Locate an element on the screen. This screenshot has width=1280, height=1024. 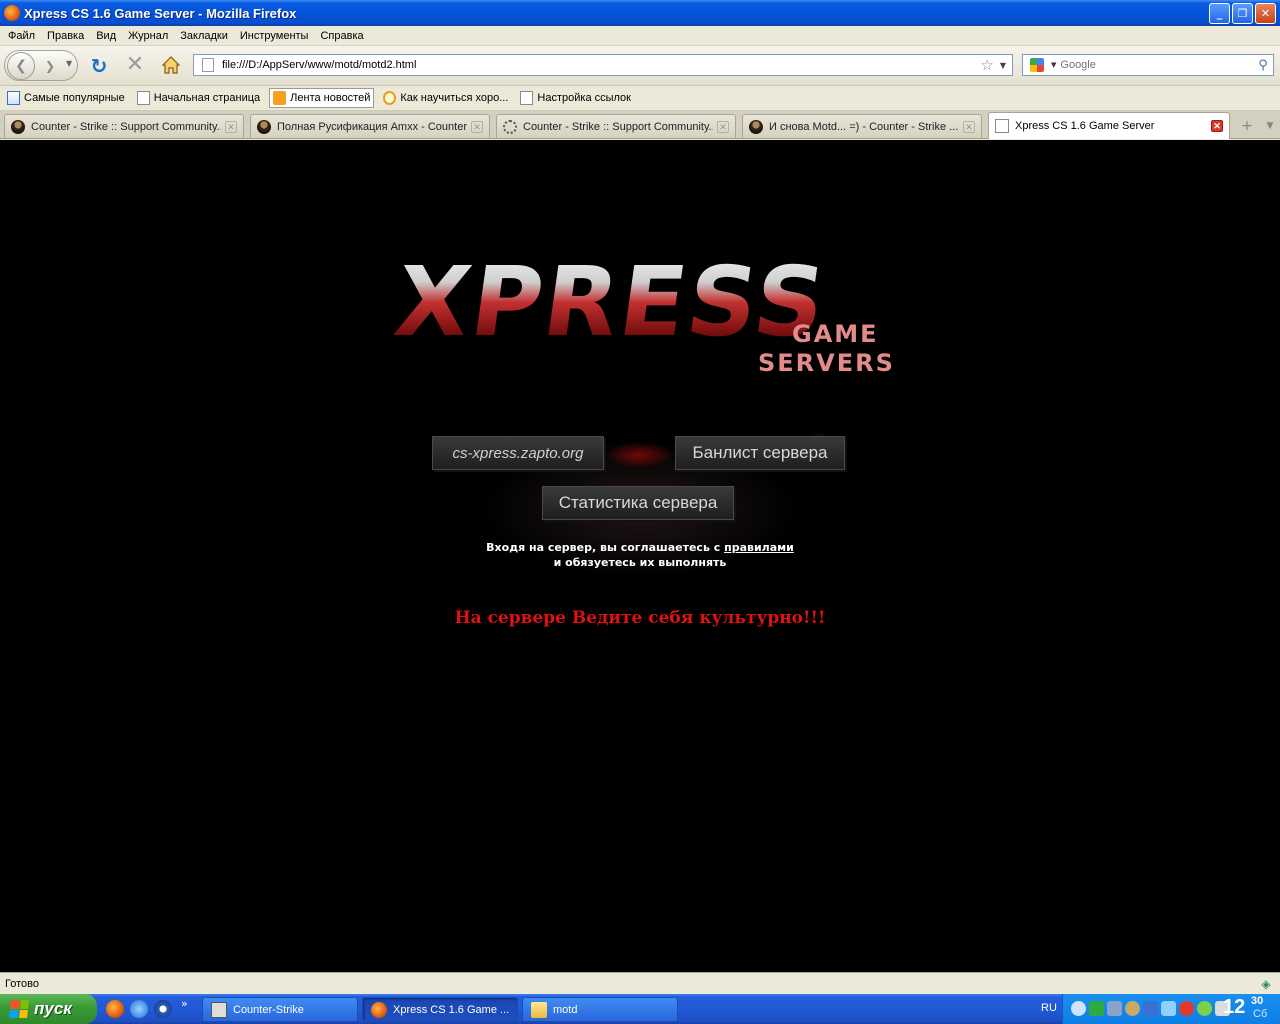
bookmark-label: Настройка ссылок is located at coordinates (584, 98).